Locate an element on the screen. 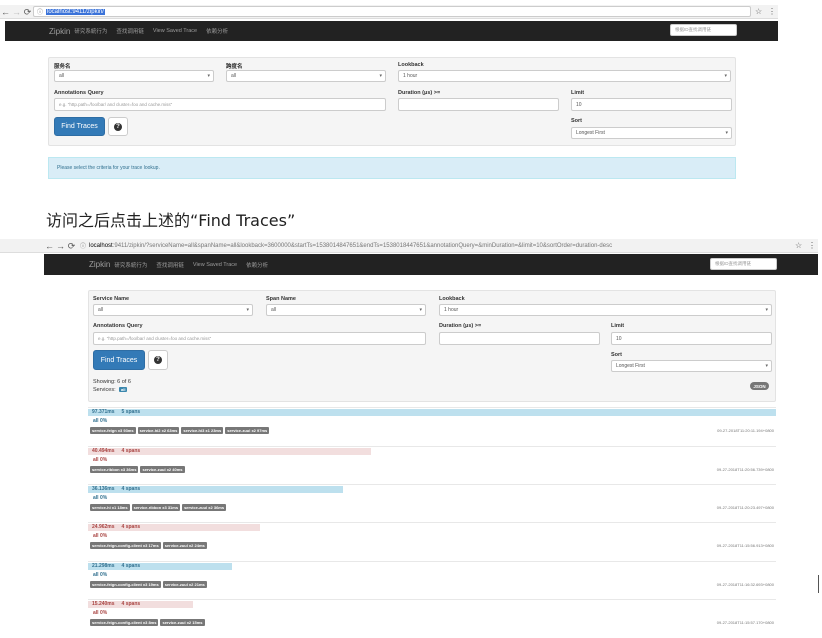  service-filter-badge: all is located at coordinates (123, 389).